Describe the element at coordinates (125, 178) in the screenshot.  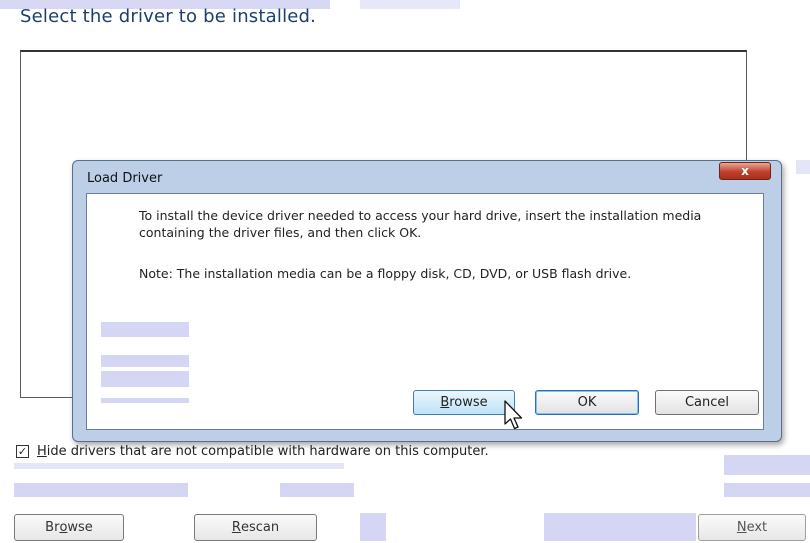
I see `dialog-title: Load Driver` at that location.